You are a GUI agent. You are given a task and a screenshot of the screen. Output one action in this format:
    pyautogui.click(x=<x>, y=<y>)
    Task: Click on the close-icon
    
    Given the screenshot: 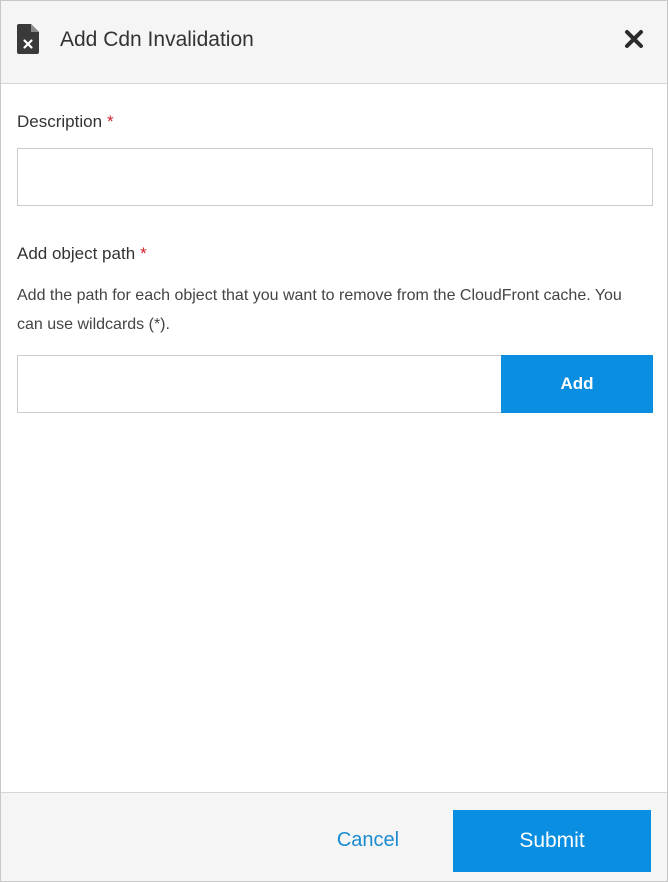 What is the action you would take?
    pyautogui.click(x=634, y=39)
    